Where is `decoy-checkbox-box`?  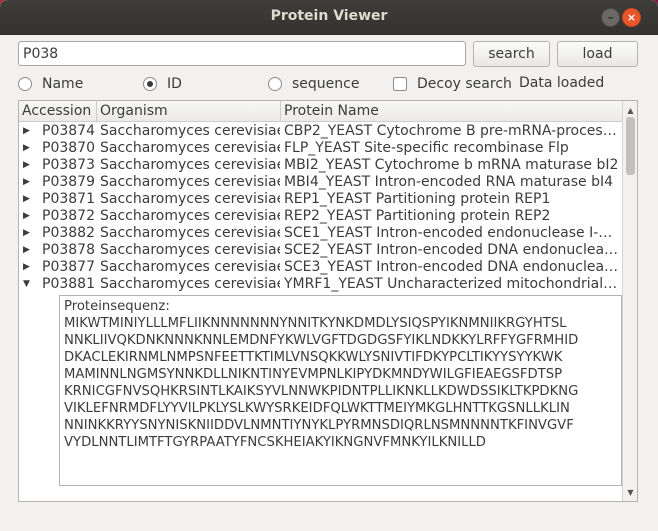
decoy-checkbox-box is located at coordinates (400, 84).